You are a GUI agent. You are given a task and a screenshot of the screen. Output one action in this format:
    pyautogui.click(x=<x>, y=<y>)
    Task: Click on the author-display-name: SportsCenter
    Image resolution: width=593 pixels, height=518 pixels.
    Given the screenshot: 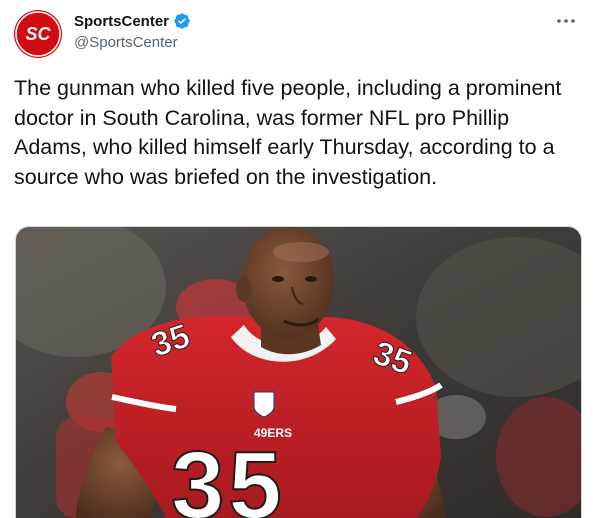 What is the action you would take?
    pyautogui.click(x=121, y=21)
    